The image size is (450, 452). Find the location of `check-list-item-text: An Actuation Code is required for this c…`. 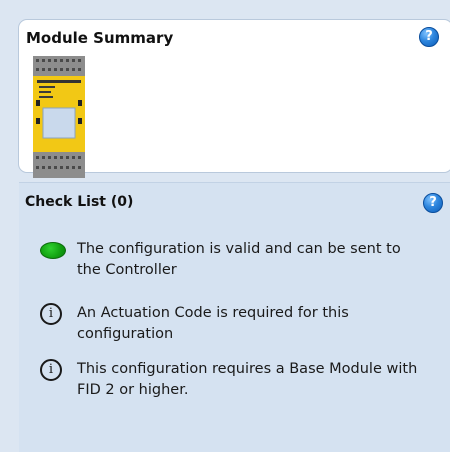

check-list-item-text: An Actuation Code is required for this c… is located at coordinates (213, 323).